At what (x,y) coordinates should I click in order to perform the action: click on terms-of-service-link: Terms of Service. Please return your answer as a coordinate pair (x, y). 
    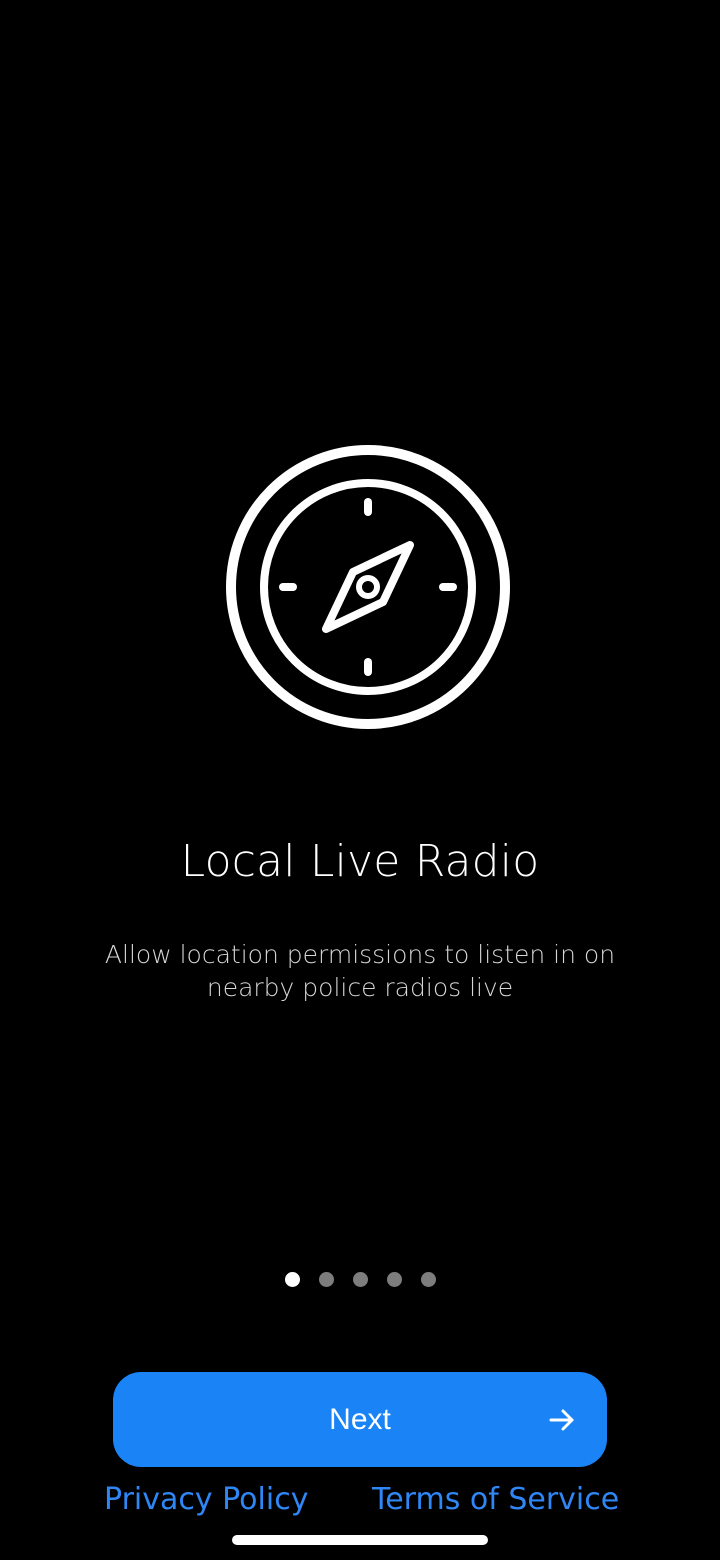
    Looking at the image, I should click on (495, 1499).